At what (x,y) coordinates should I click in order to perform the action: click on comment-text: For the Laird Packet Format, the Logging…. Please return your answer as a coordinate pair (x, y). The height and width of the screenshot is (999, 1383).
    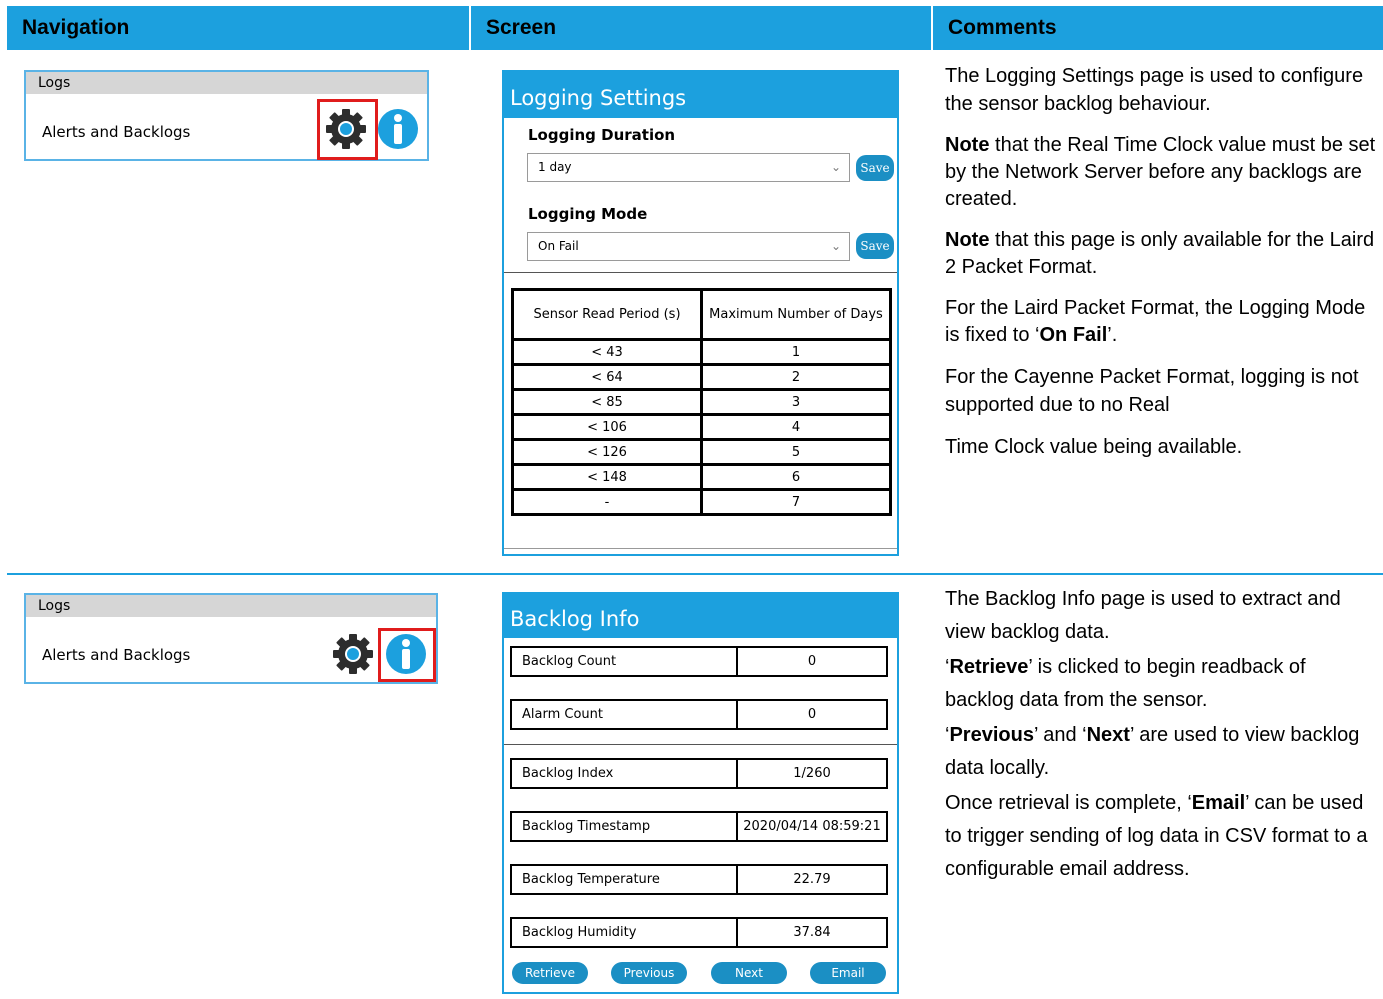
    Looking at the image, I should click on (1155, 321).